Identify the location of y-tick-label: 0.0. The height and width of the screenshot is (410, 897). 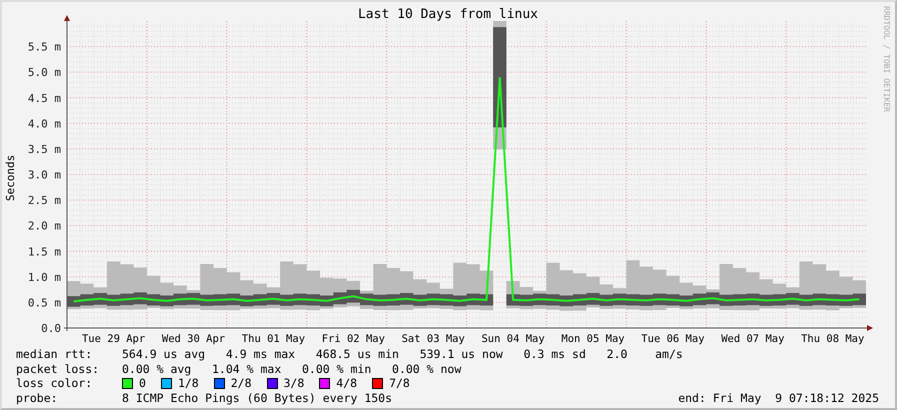
(51, 328).